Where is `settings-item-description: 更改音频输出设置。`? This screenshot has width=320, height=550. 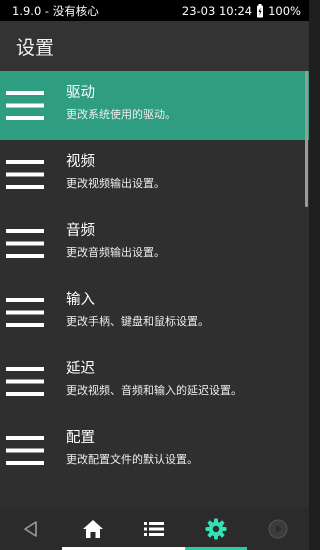 settings-item-description: 更改音频输出设置。 is located at coordinates (115, 252).